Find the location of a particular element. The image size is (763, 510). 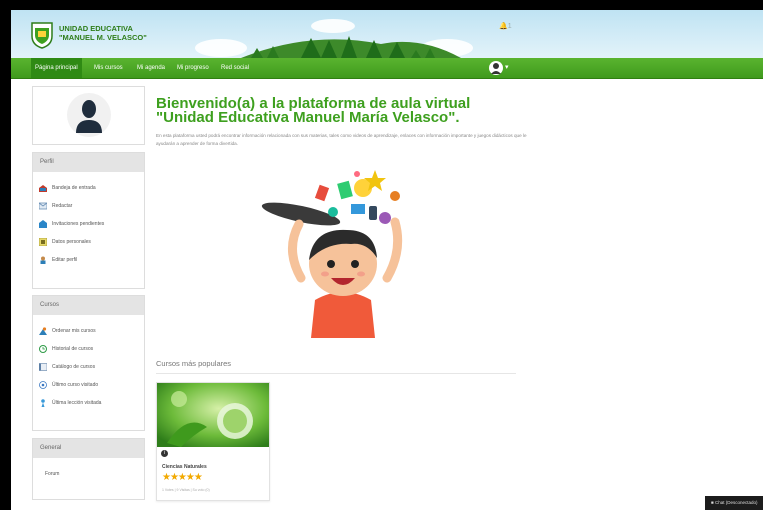

sidebar-item-datos-personales: Datos personales is located at coordinates (65, 242).